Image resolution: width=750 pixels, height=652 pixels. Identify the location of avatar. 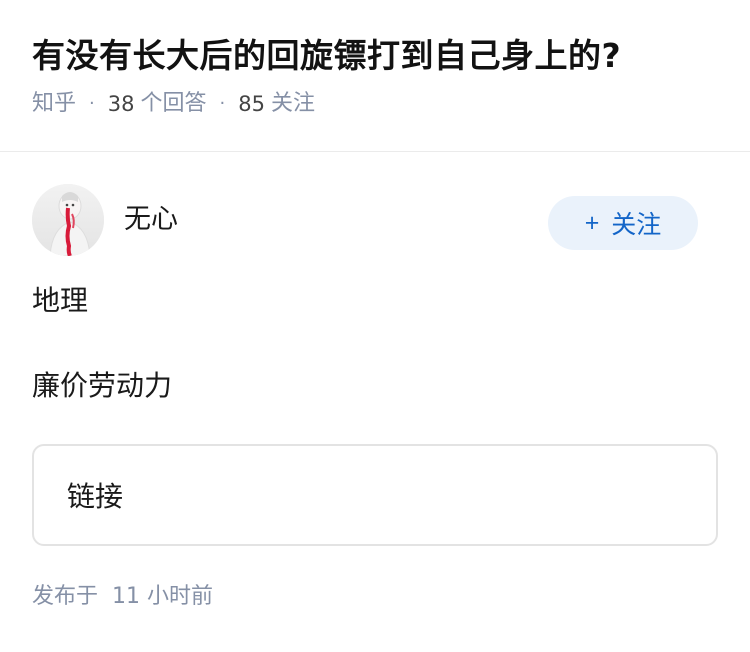
(68, 220).